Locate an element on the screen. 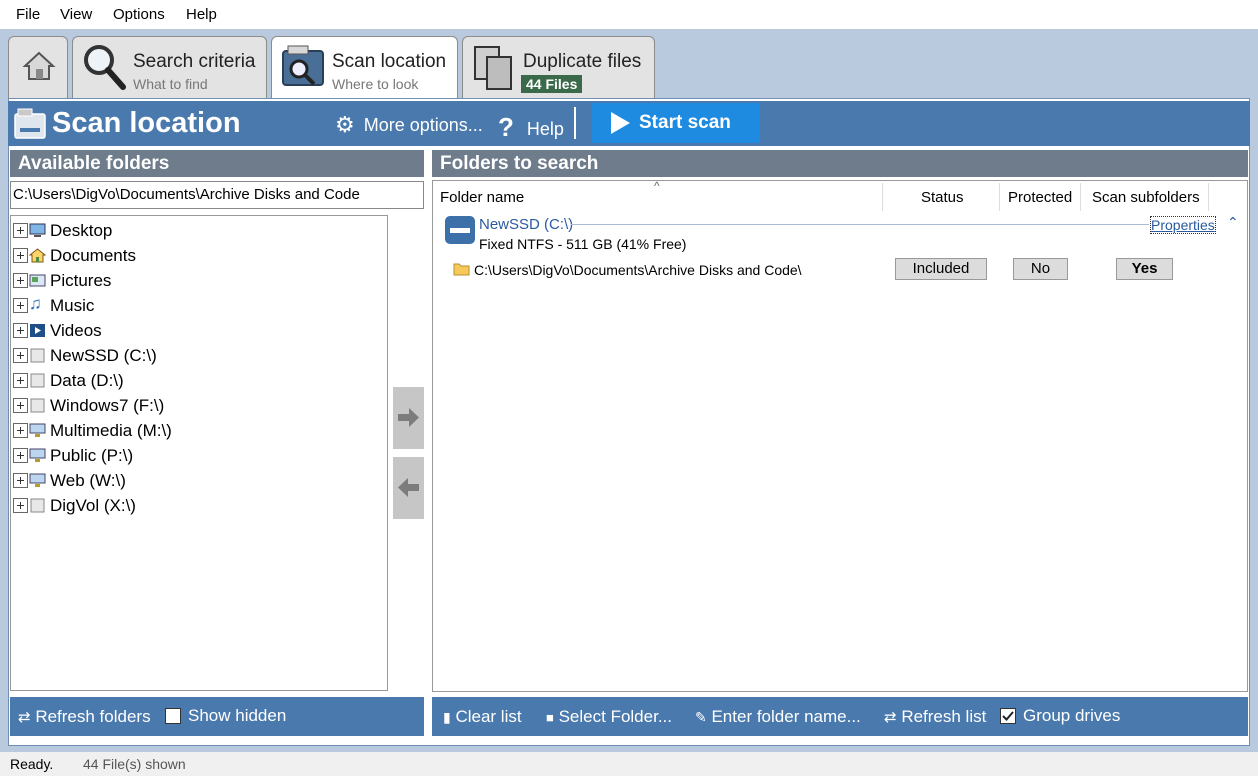  folder-icon is located at coordinates (461, 269).